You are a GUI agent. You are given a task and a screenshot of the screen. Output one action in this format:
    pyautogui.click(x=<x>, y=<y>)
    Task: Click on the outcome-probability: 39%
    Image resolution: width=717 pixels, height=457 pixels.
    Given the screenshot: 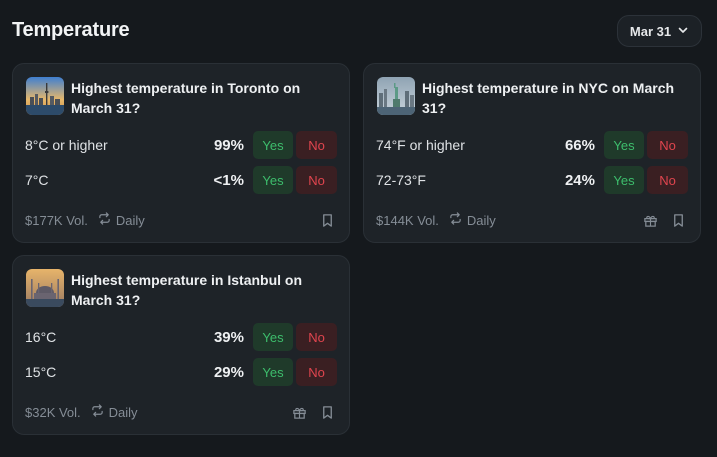 What is the action you would take?
    pyautogui.click(x=228, y=337)
    